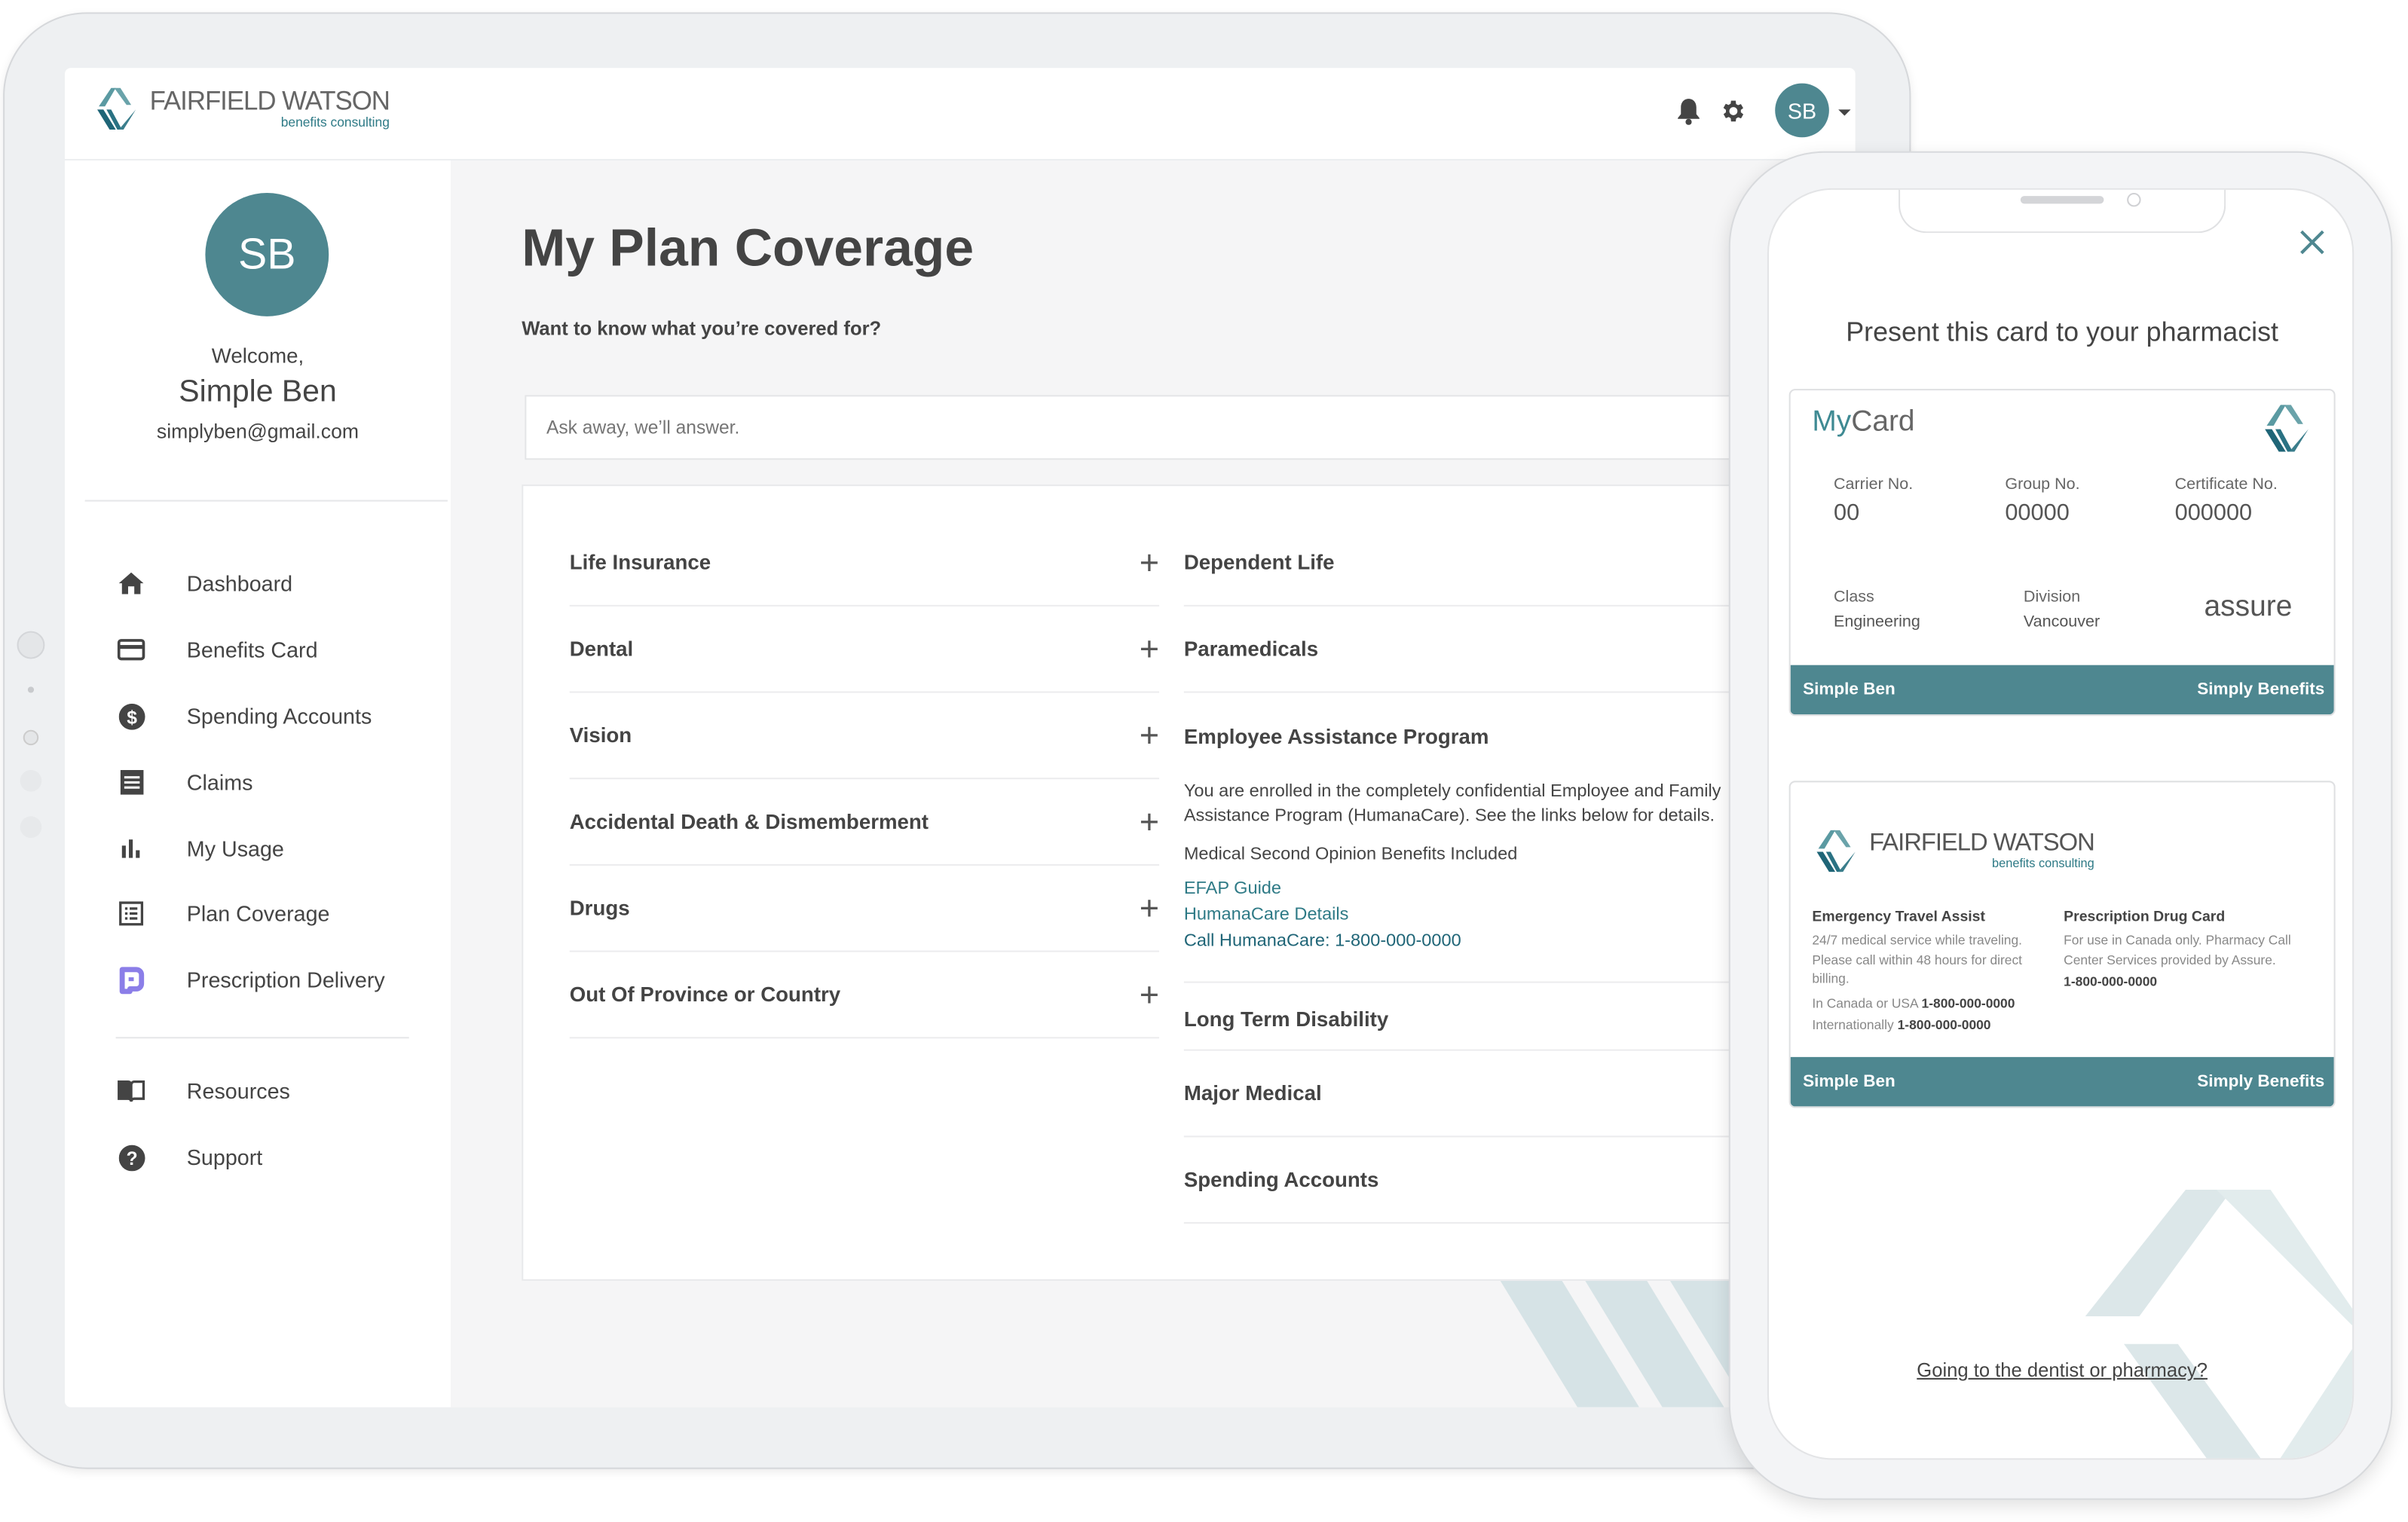 This screenshot has height=1522, width=2408. Describe the element at coordinates (1689, 111) in the screenshot. I see `bell-icon` at that location.